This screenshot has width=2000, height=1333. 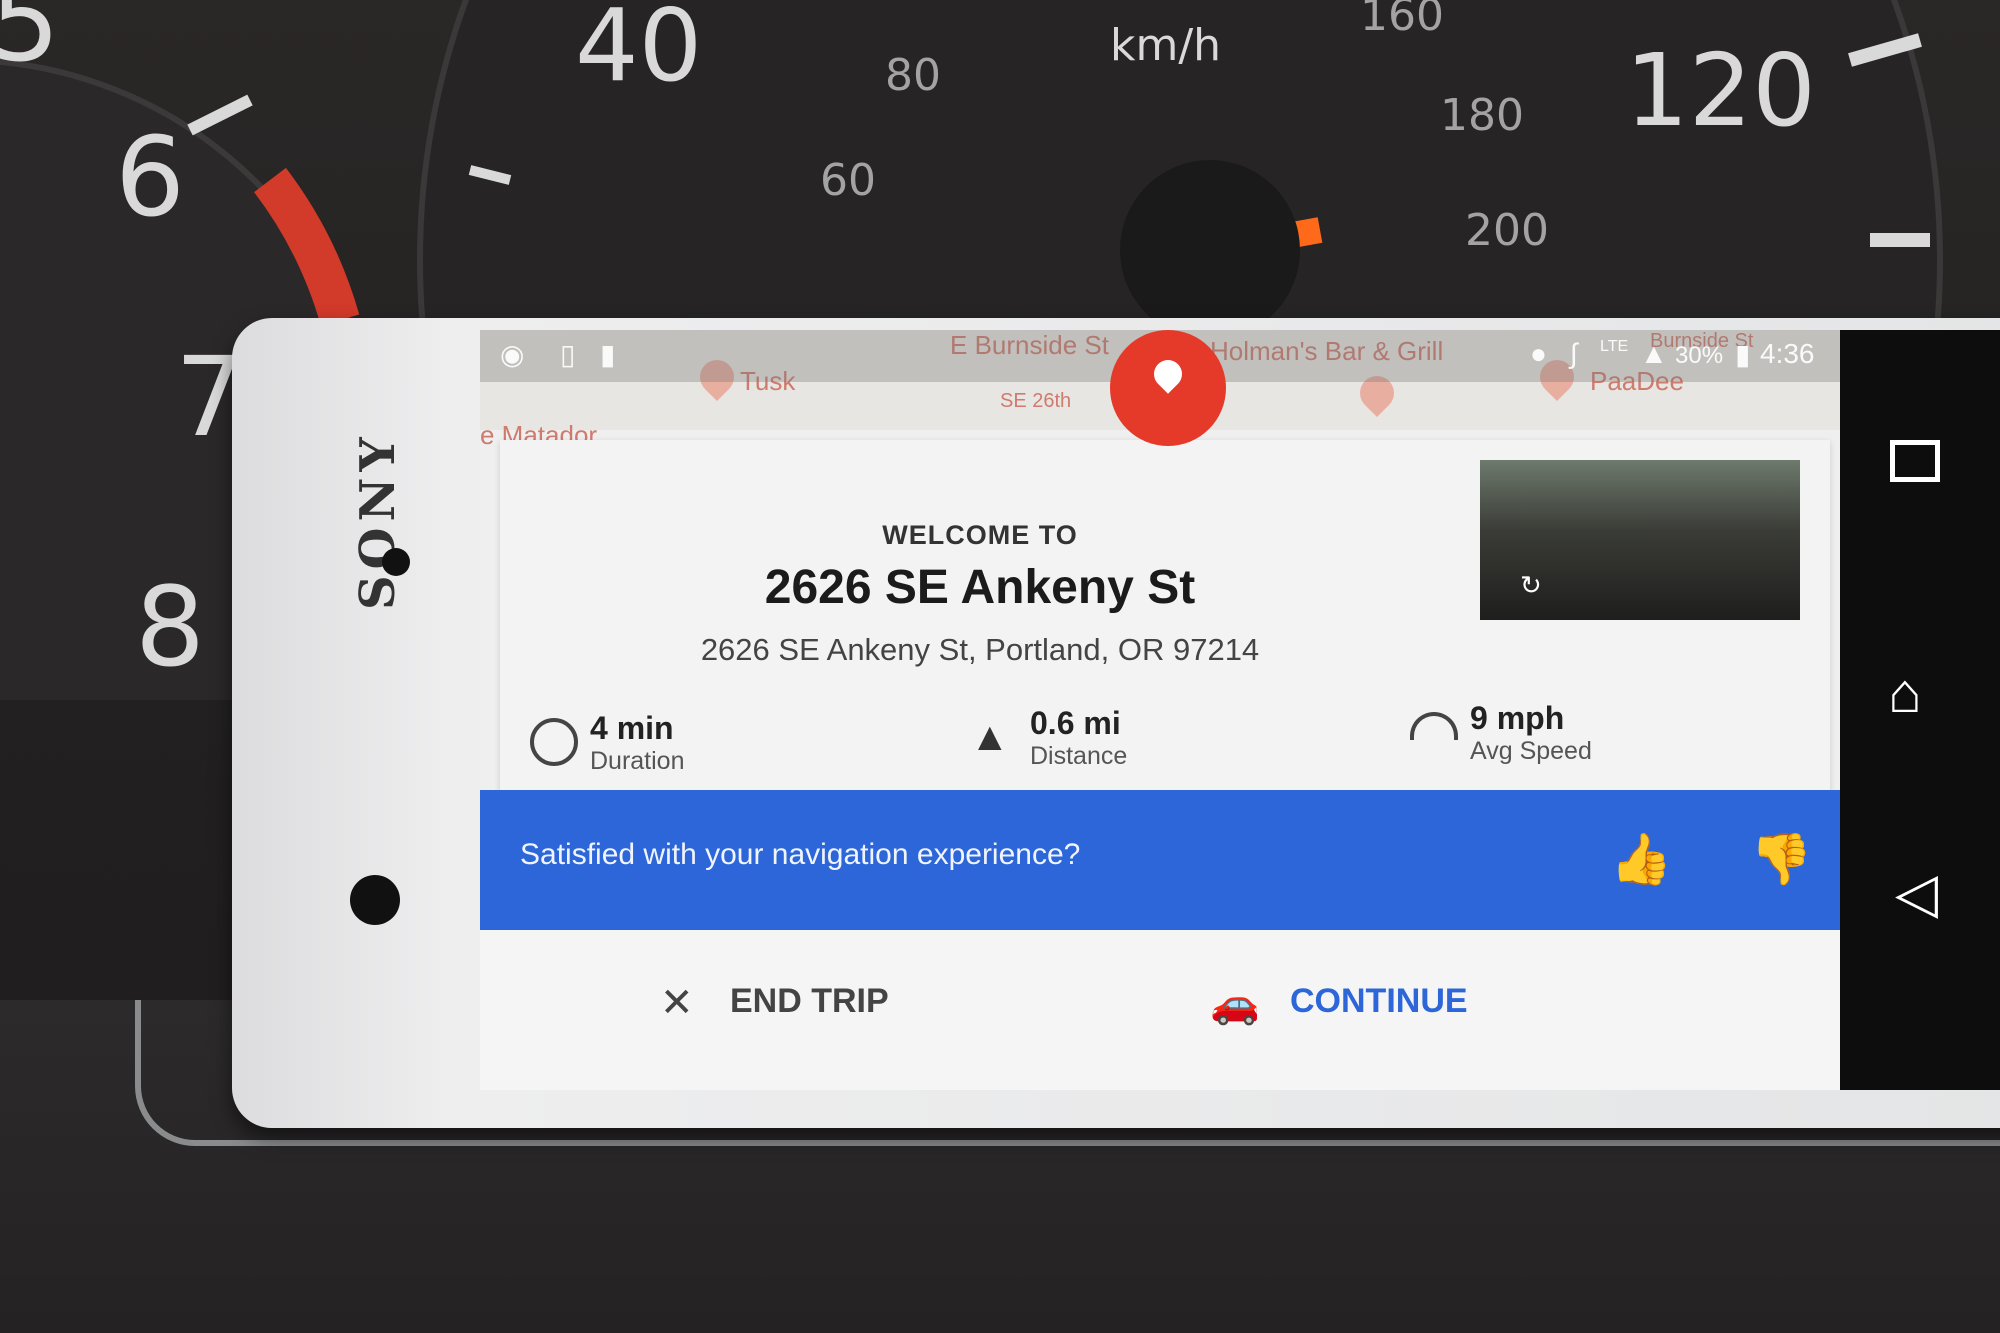 What do you see at coordinates (1781, 859) in the screenshot?
I see `thumbs-down-icon: 👎` at bounding box center [1781, 859].